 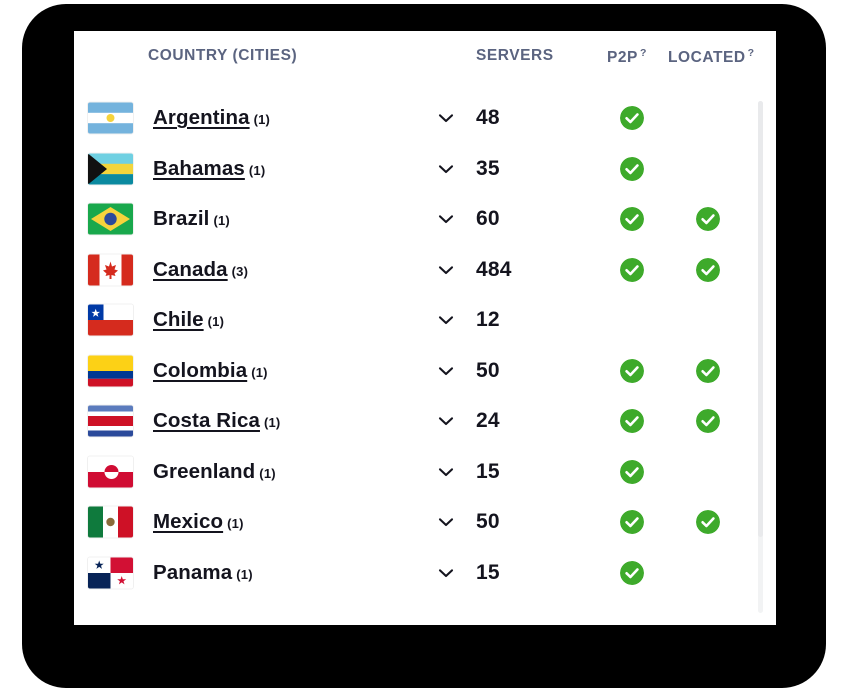 I want to click on column-header-p2p-label: P2P, so click(x=622, y=58).